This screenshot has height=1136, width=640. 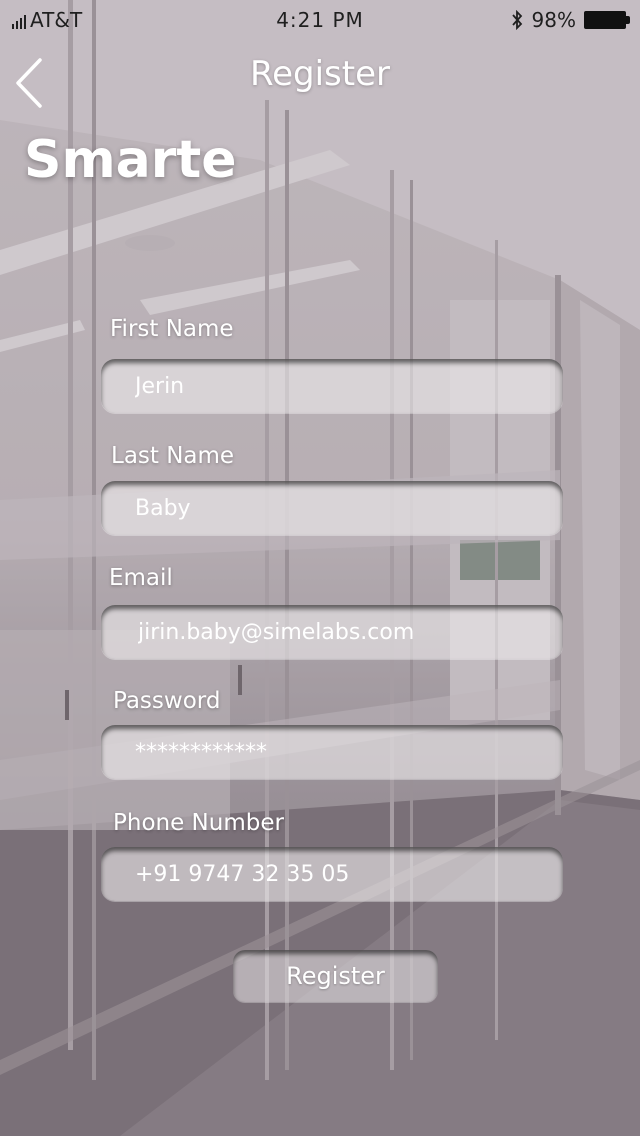 What do you see at coordinates (141, 578) in the screenshot?
I see `email-label: Email` at bounding box center [141, 578].